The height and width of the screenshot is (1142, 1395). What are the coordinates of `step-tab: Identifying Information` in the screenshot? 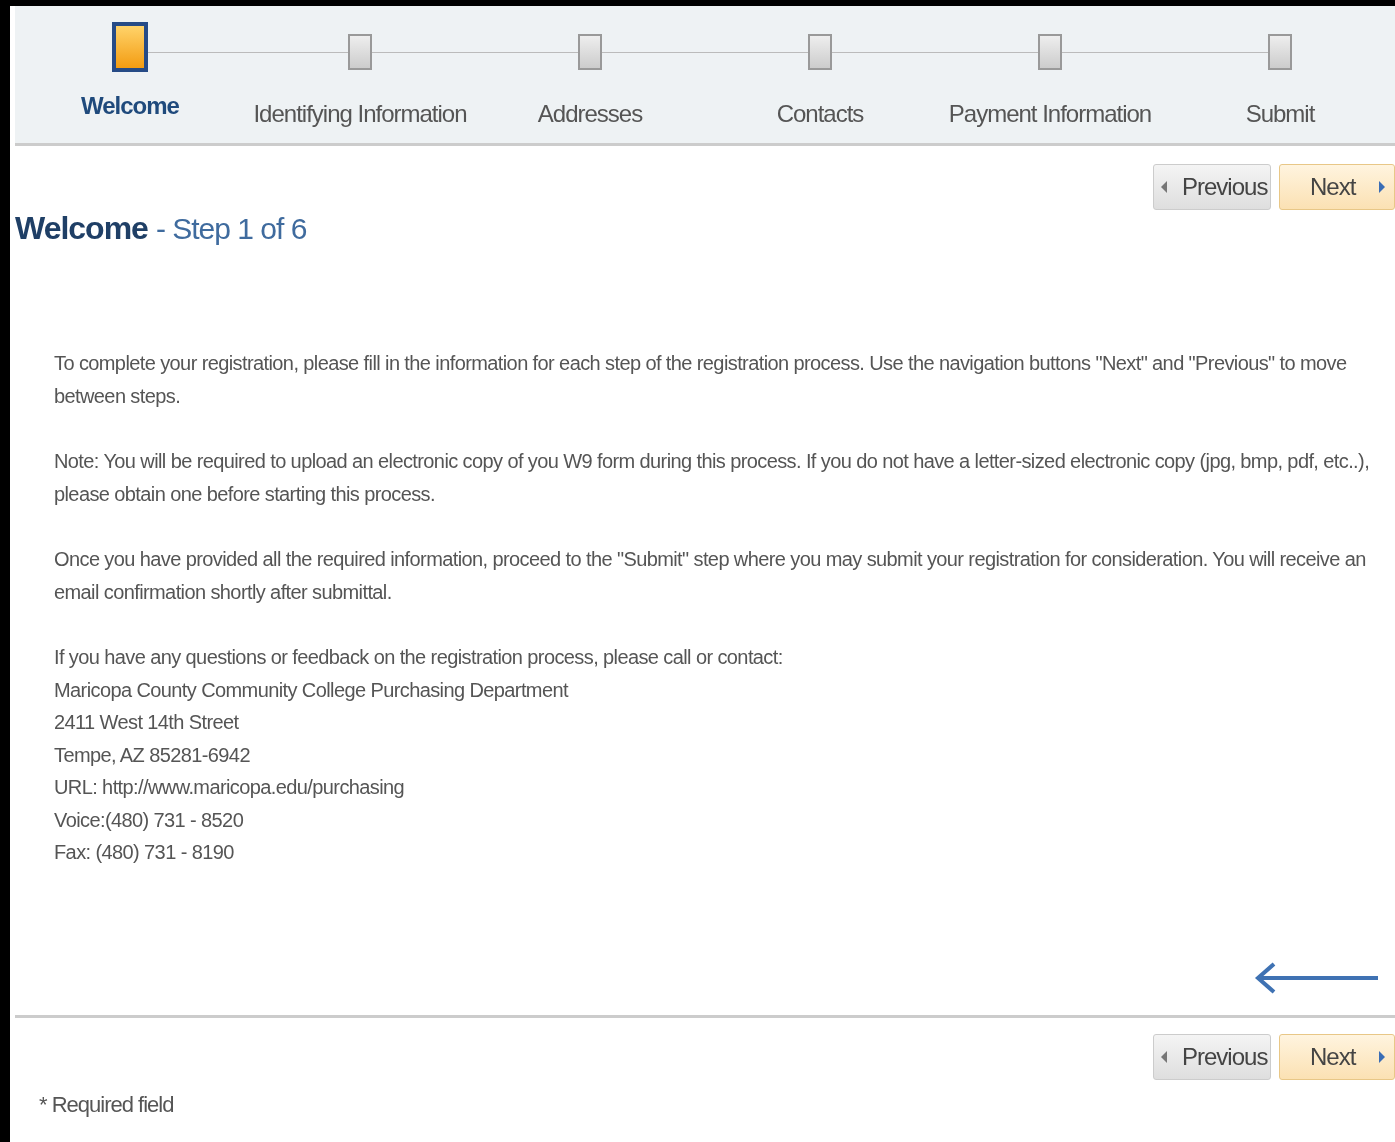 It's located at (360, 114).